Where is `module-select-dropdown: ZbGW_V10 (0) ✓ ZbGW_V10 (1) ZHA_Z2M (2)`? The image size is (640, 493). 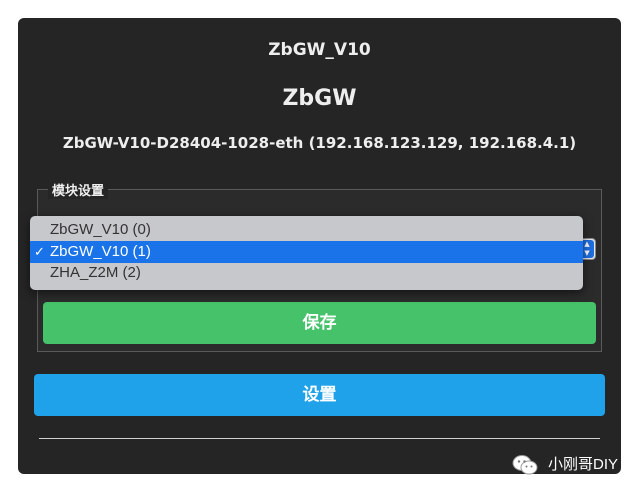 module-select-dropdown: ZbGW_V10 (0) ✓ ZbGW_V10 (1) ZHA_Z2M (2) is located at coordinates (306, 253).